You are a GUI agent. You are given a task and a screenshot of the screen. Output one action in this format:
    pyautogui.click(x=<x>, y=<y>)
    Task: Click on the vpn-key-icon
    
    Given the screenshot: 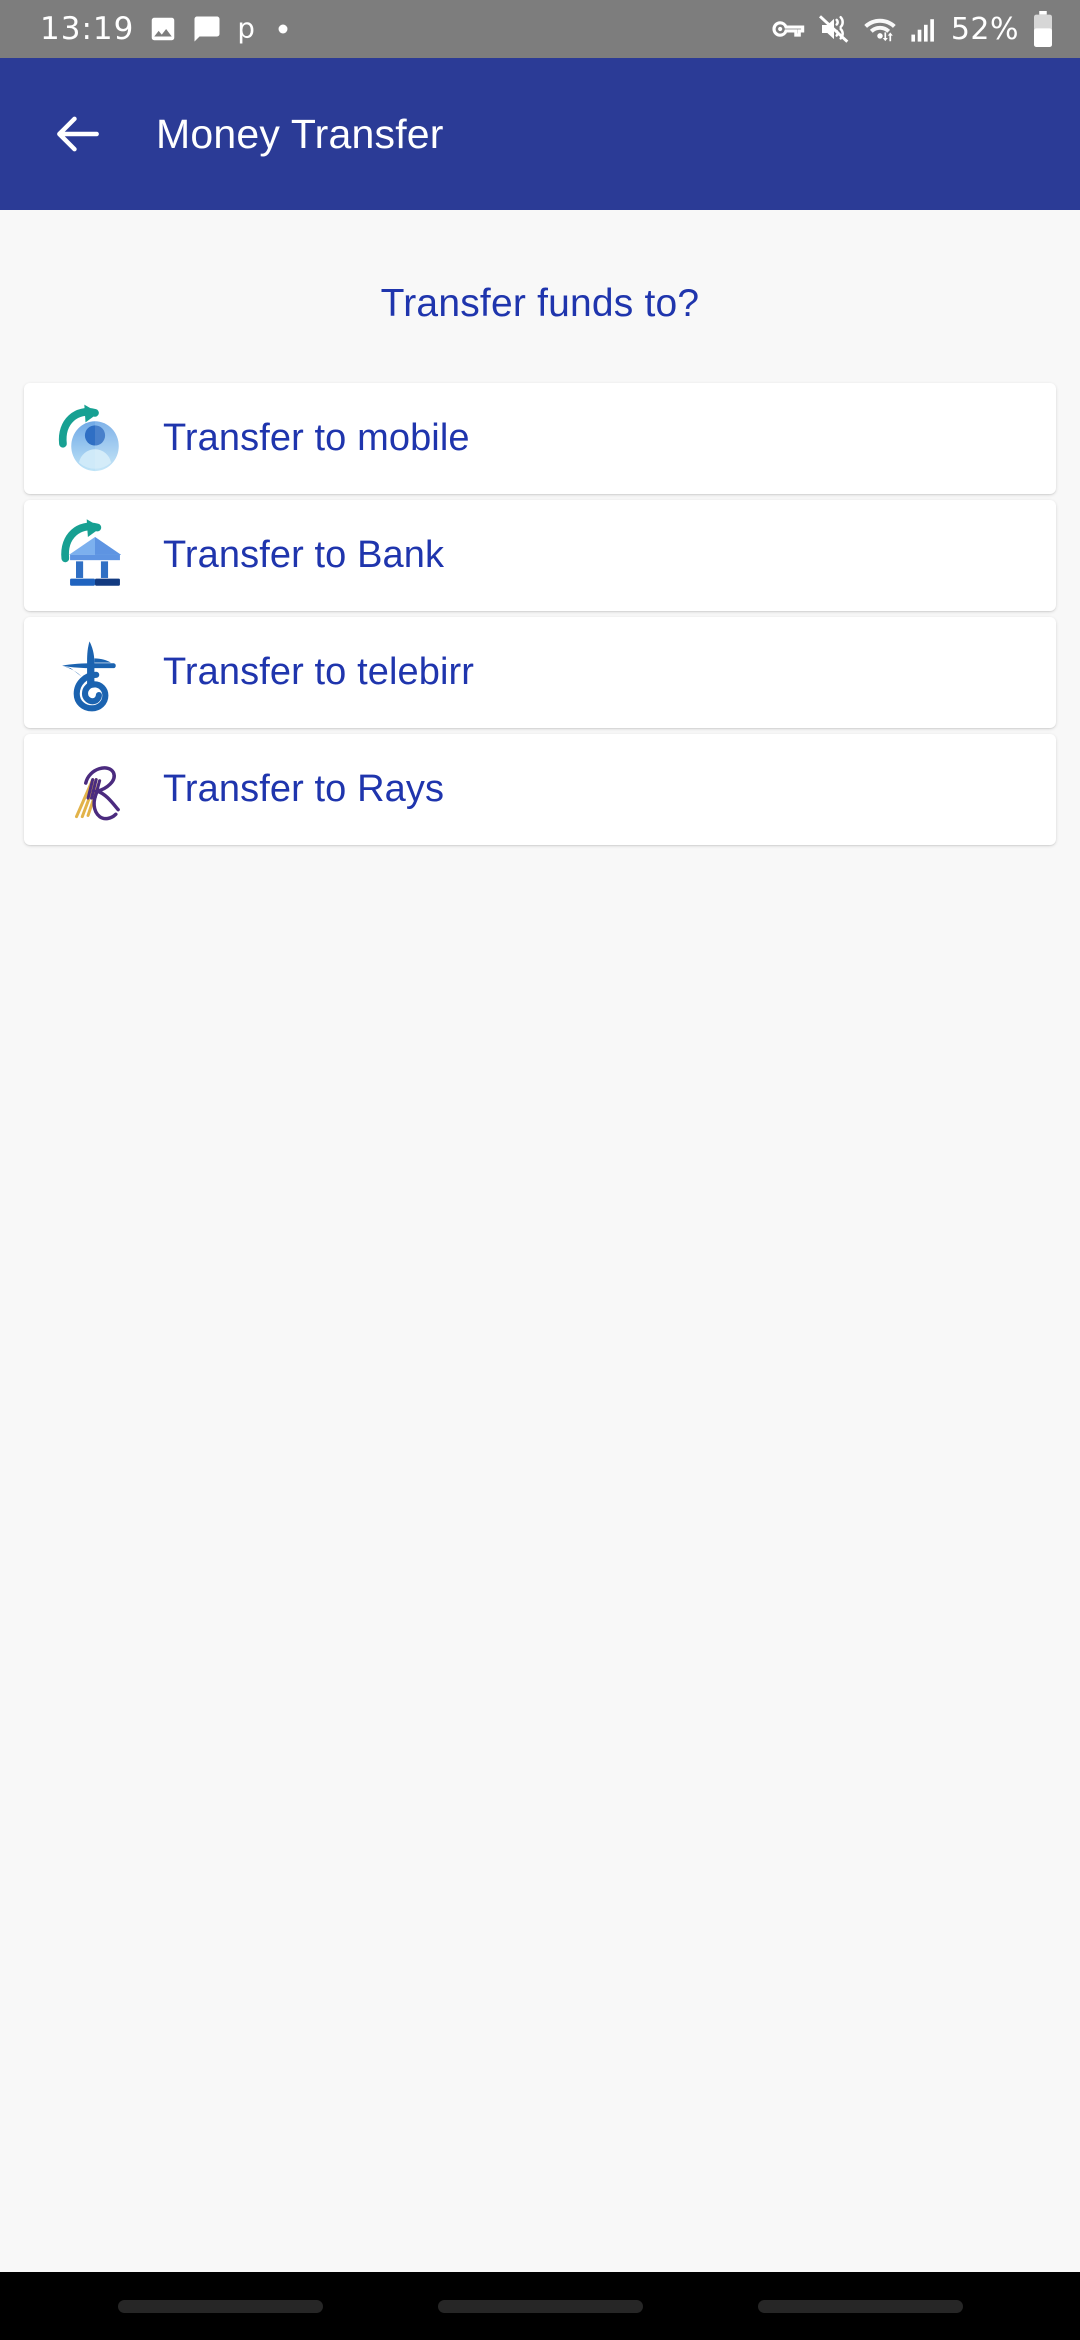 What is the action you would take?
    pyautogui.click(x=788, y=29)
    